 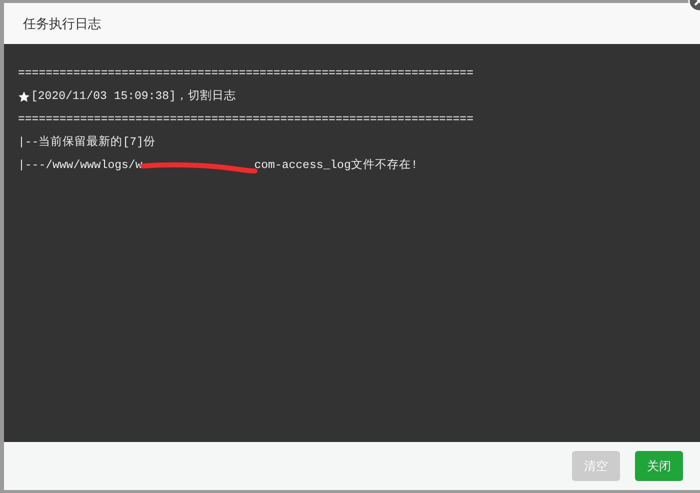 What do you see at coordinates (80, 166) in the screenshot?
I see `log-line: |---/www/wwwlogs/w` at bounding box center [80, 166].